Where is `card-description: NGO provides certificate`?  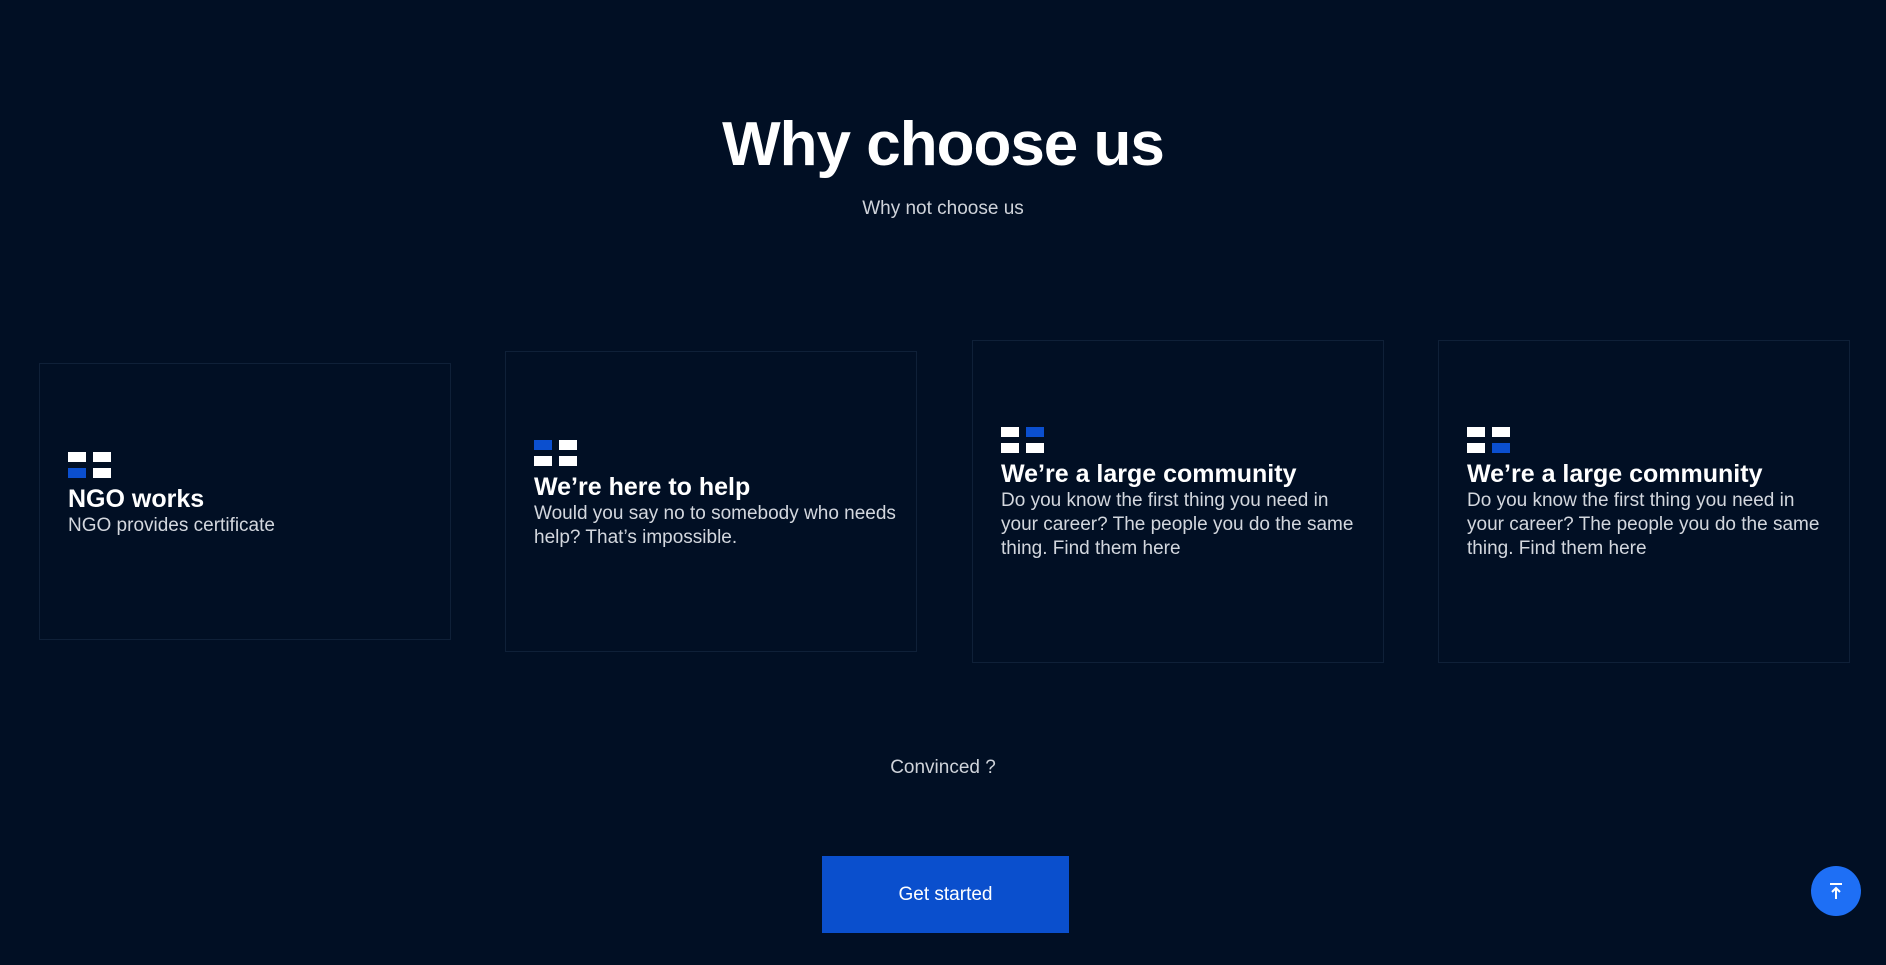 card-description: NGO provides certificate is located at coordinates (171, 525).